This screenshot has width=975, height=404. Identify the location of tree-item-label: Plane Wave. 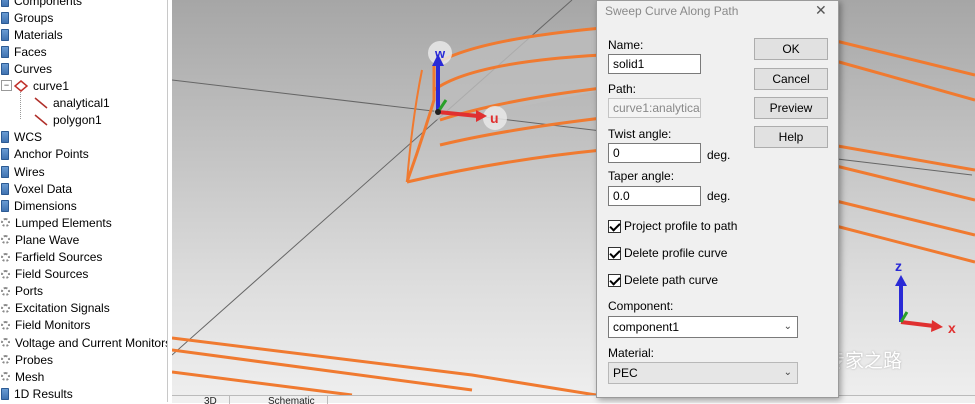
(47, 239).